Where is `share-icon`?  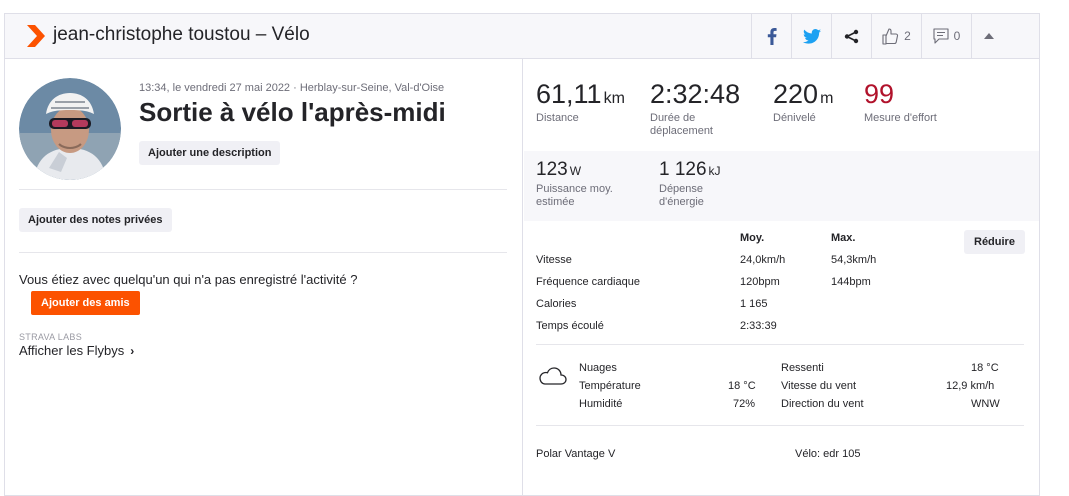
share-icon is located at coordinates (851, 36).